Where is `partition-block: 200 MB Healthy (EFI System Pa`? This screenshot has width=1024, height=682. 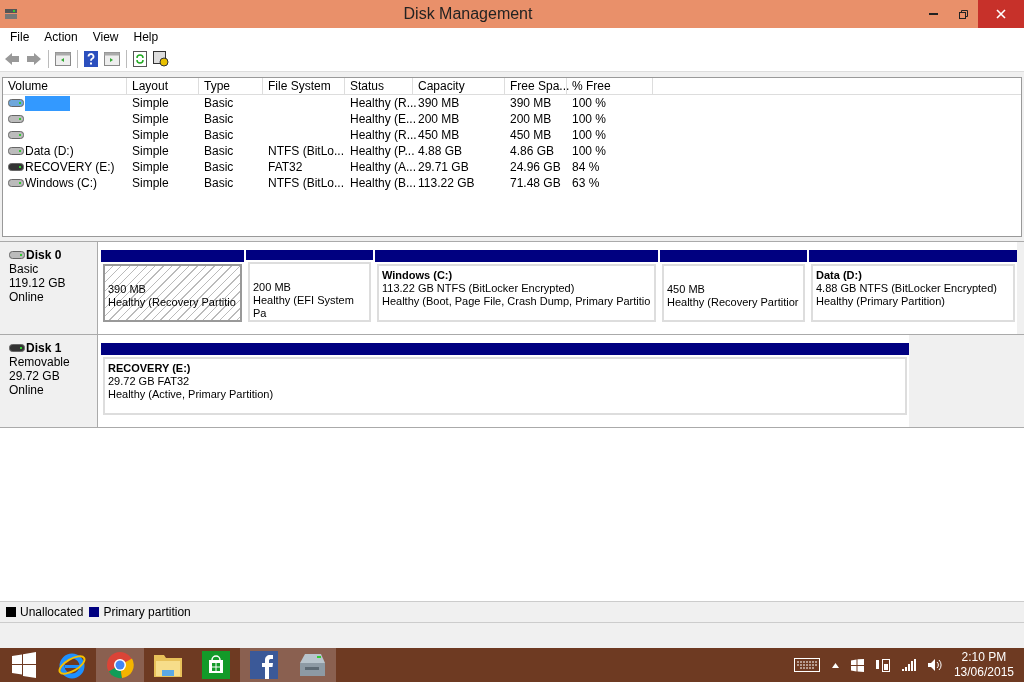
partition-block: 200 MB Healthy (EFI System Pa is located at coordinates (309, 287).